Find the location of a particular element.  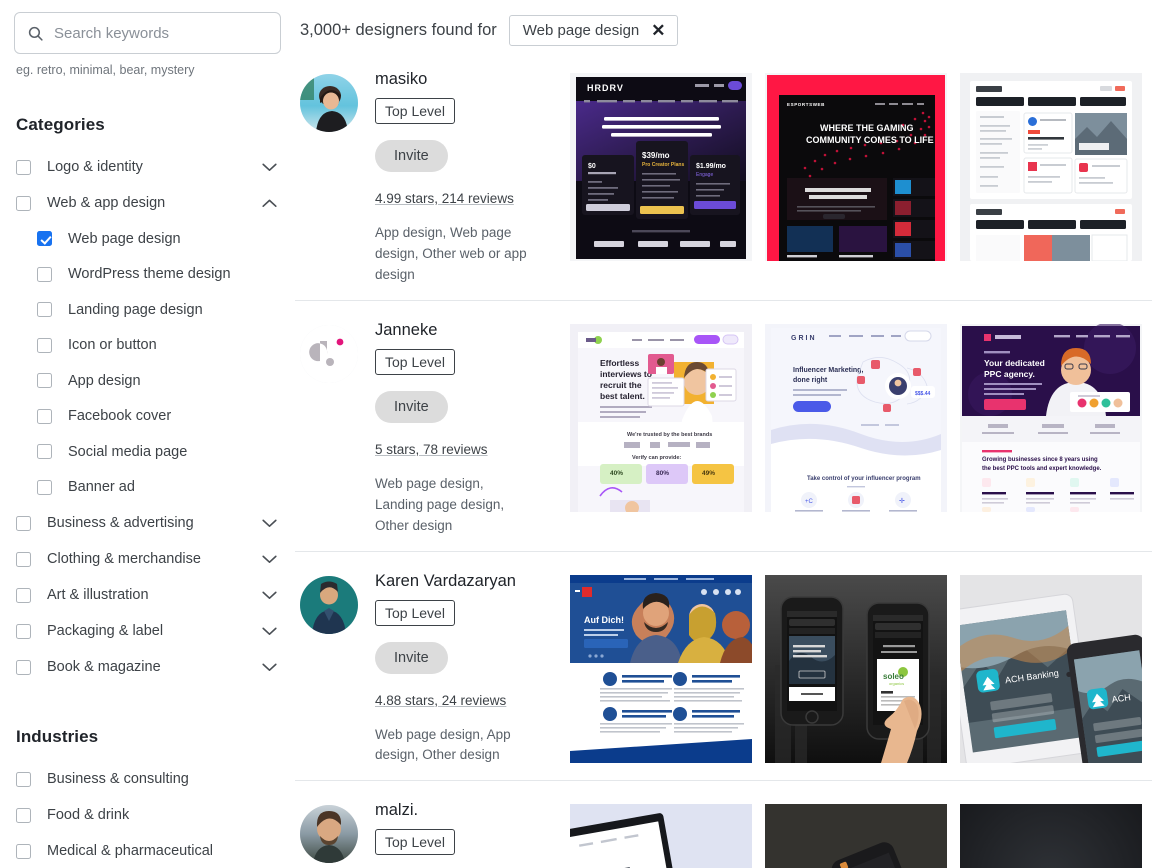

svg-text: $$$.44 is located at coordinates (923, 394).